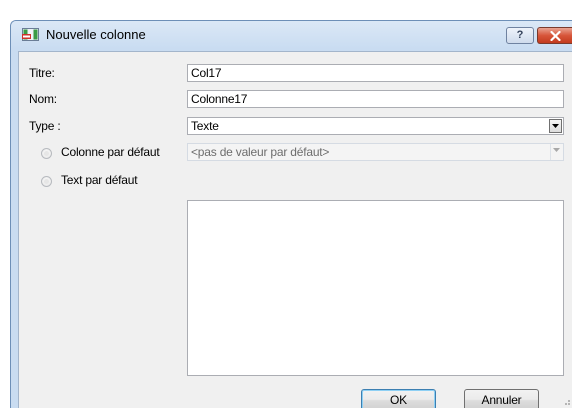 This screenshot has width=572, height=408. Describe the element at coordinates (110, 152) in the screenshot. I see `default-column-label: Colonne par défaut` at that location.